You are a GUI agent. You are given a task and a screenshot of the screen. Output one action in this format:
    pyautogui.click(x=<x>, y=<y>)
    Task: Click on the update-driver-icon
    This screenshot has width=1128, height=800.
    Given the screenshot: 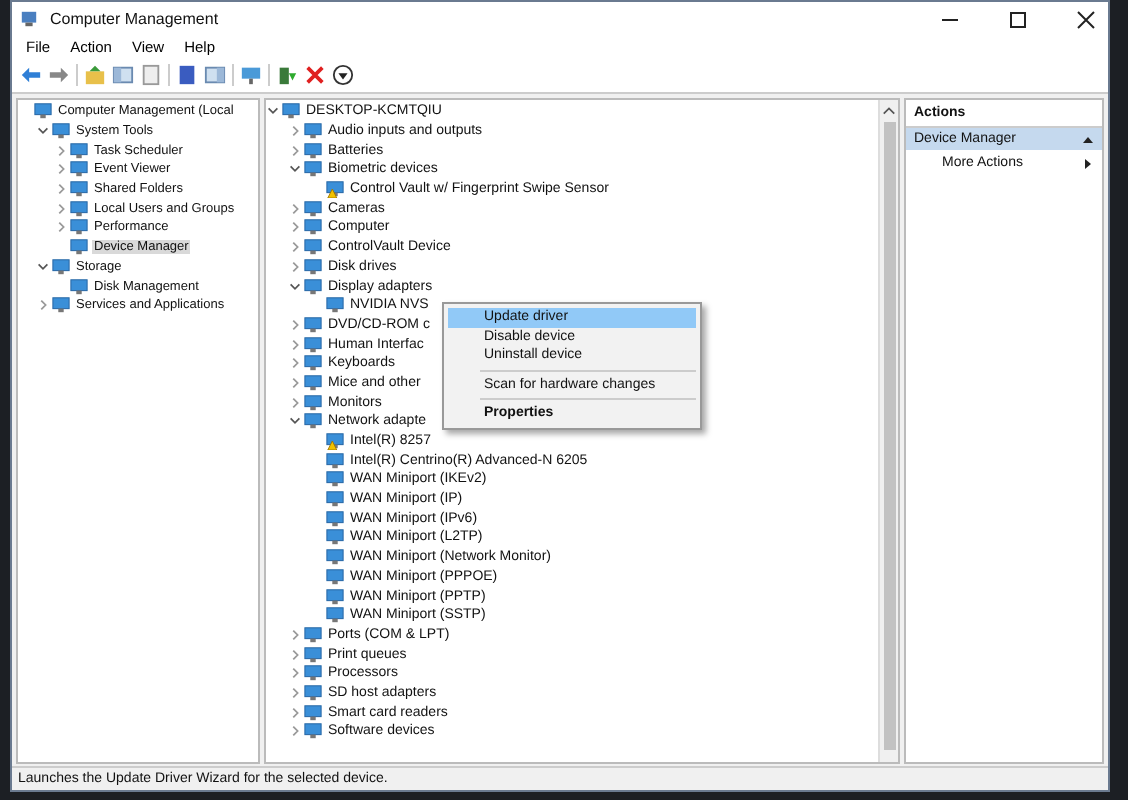 What is the action you would take?
    pyautogui.click(x=287, y=74)
    